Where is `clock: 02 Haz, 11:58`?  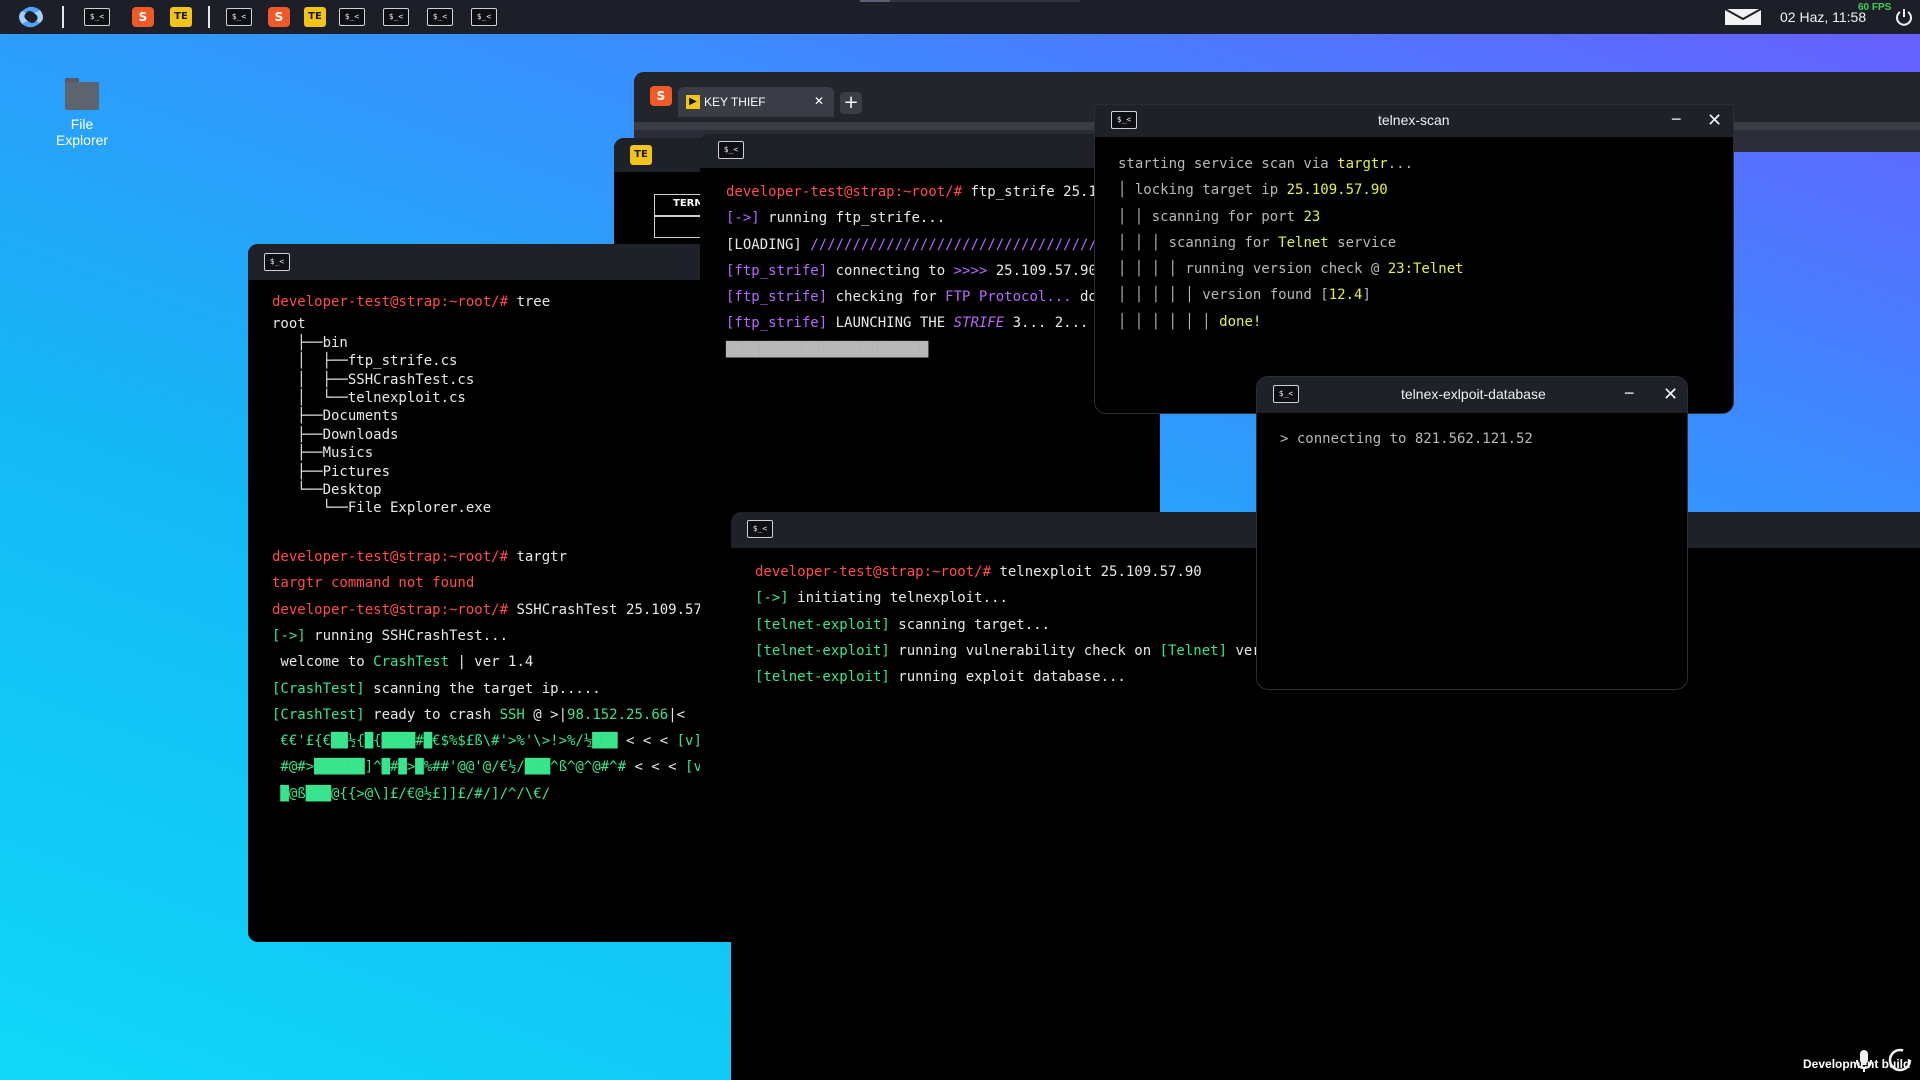
clock: 02 Haz, 11:58 is located at coordinates (1823, 17).